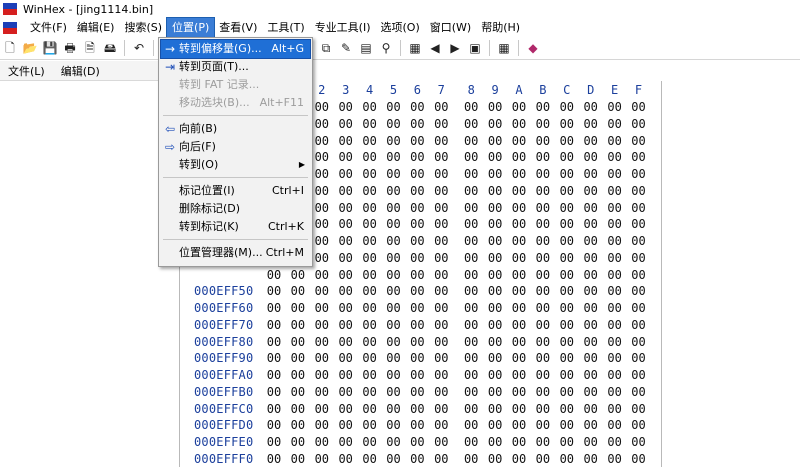 This screenshot has height=467, width=800. Describe the element at coordinates (235, 253) in the screenshot. I see `position-menu-item: 位置管理器(M)... Ctrl+M` at that location.